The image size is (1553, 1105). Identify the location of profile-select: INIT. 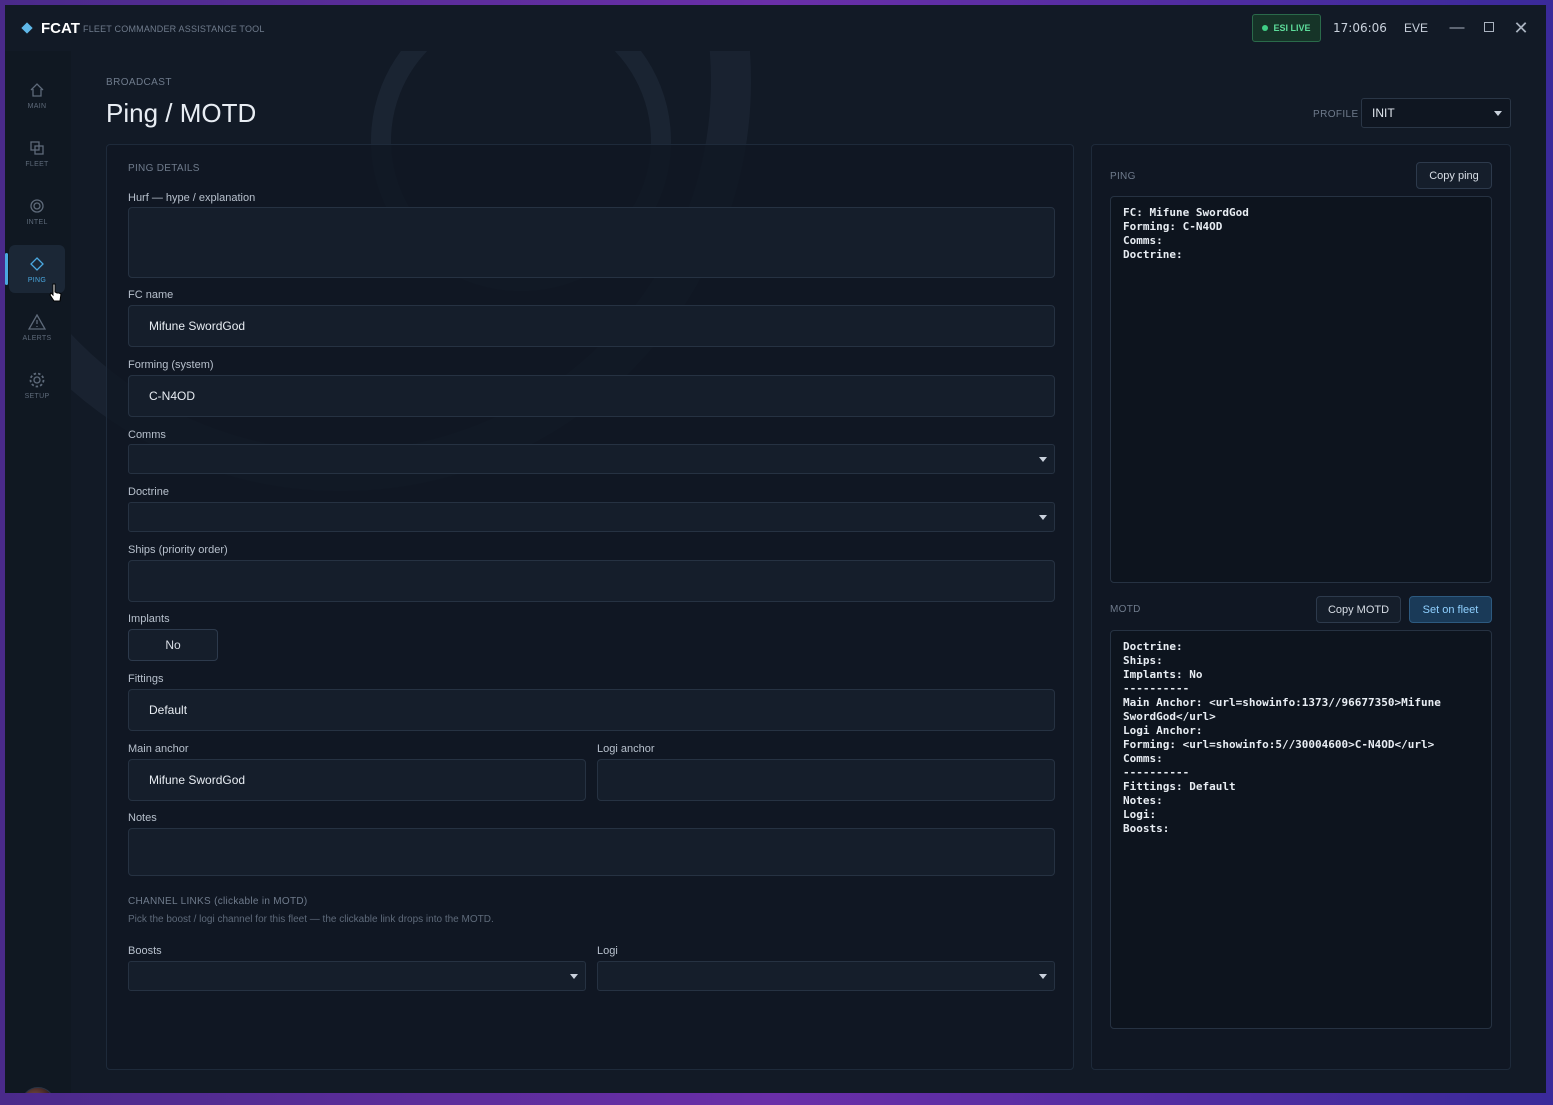
(1436, 113).